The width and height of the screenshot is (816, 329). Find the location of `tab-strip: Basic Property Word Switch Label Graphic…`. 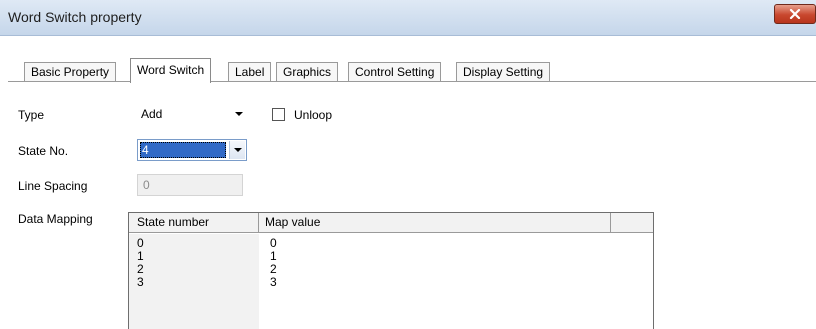

tab-strip: Basic Property Word Switch Label Graphic… is located at coordinates (293, 70).